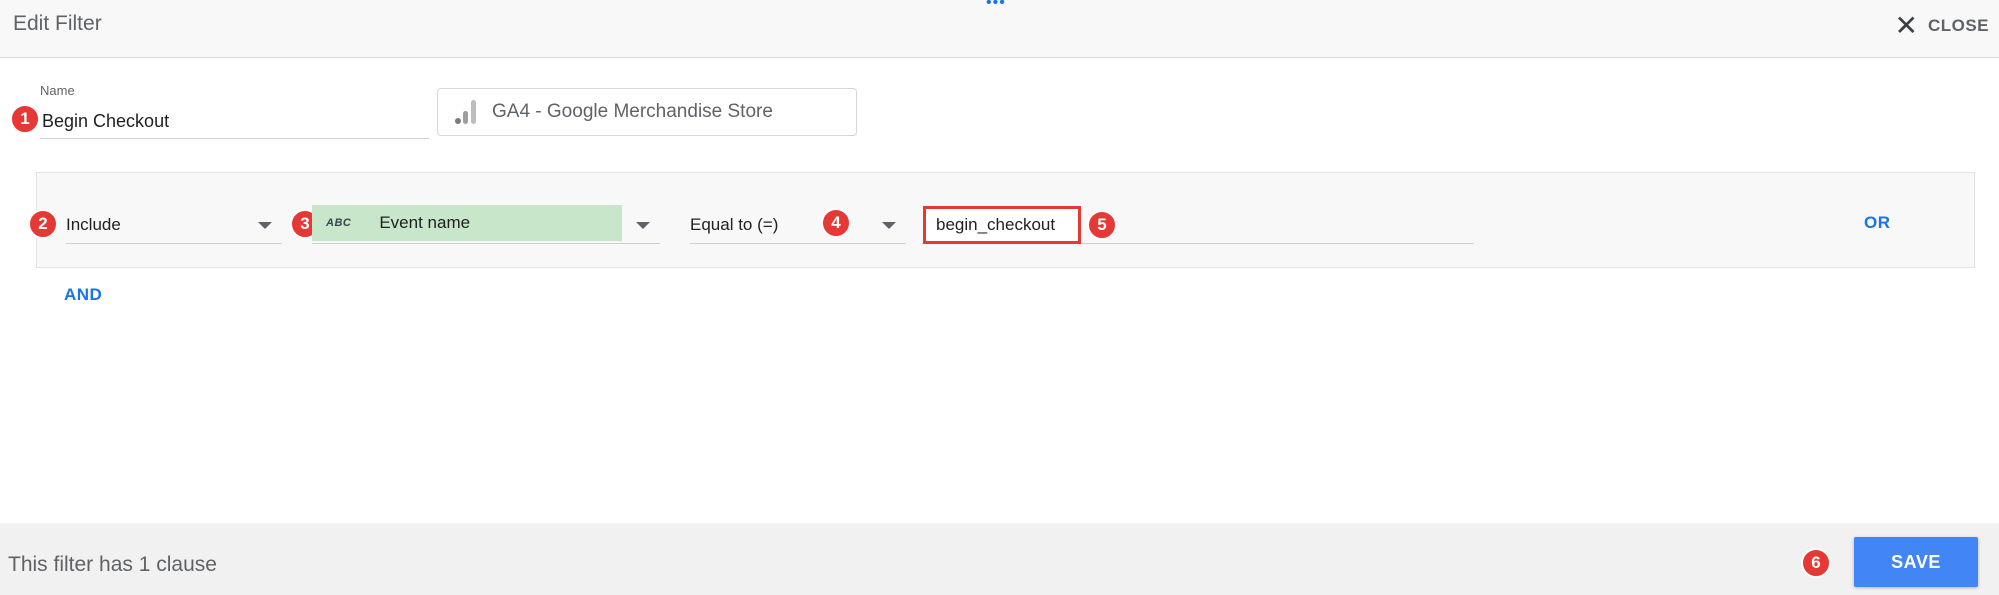 The height and width of the screenshot is (595, 1999). I want to click on annotation-badge-1: 1, so click(25, 119).